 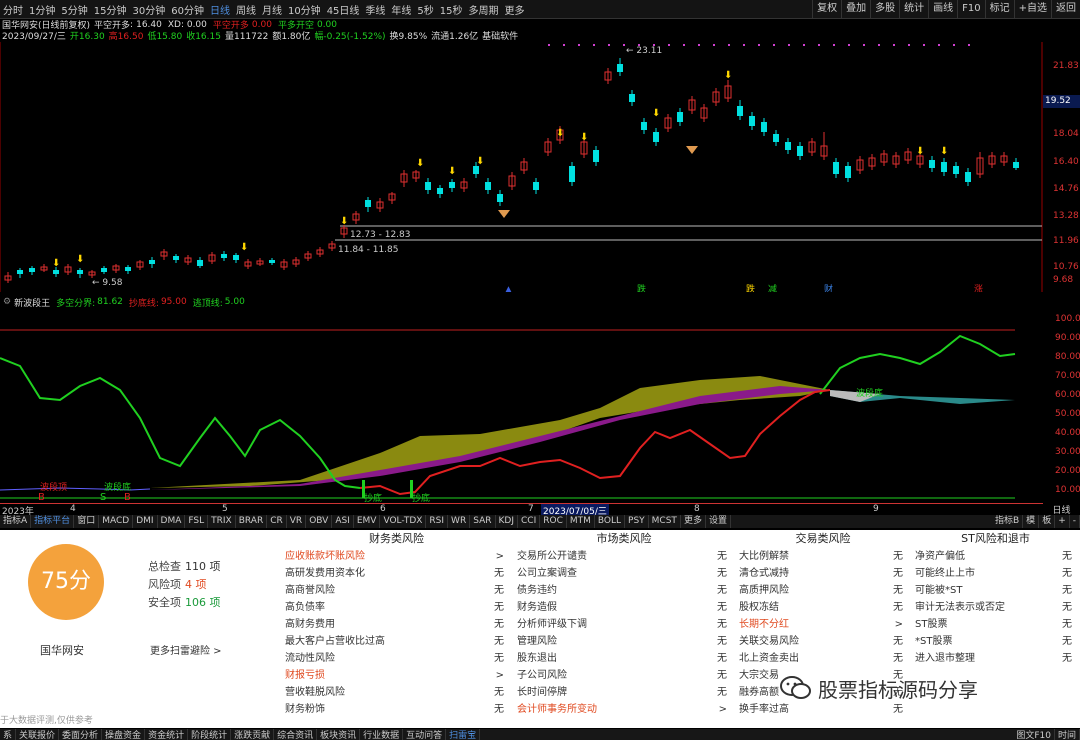 What do you see at coordinates (220, 9) in the screenshot?
I see `timeframe-6: 日线` at bounding box center [220, 9].